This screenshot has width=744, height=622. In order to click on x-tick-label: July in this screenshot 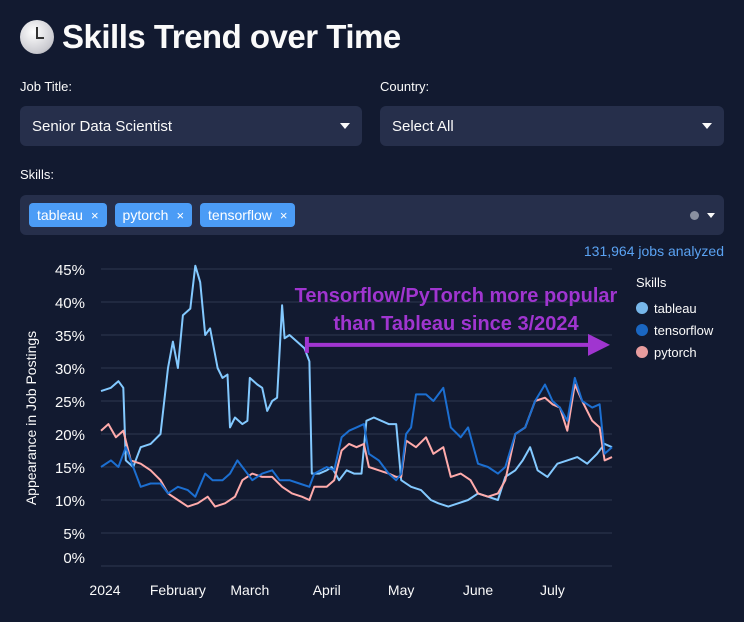, I will do `click(552, 590)`.